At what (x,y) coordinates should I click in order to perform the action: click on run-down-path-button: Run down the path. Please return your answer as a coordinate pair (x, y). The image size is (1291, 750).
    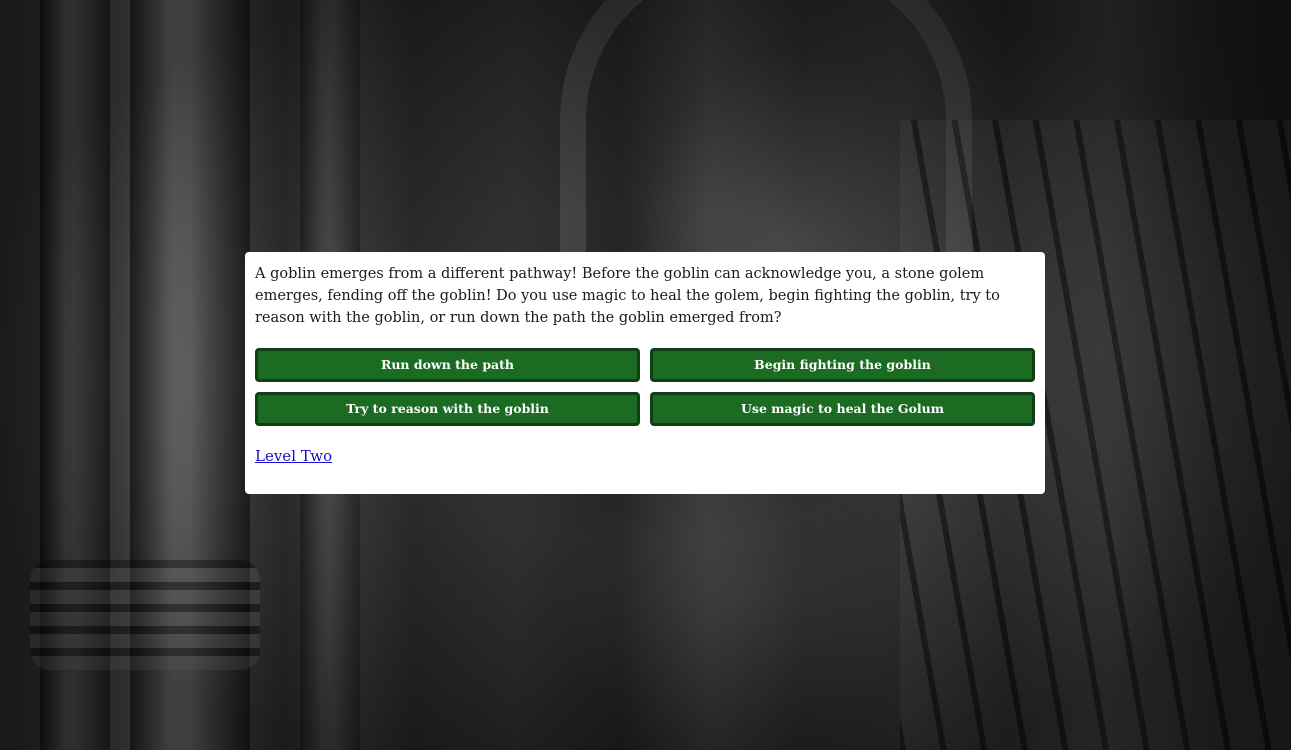
    Looking at the image, I should click on (447, 365).